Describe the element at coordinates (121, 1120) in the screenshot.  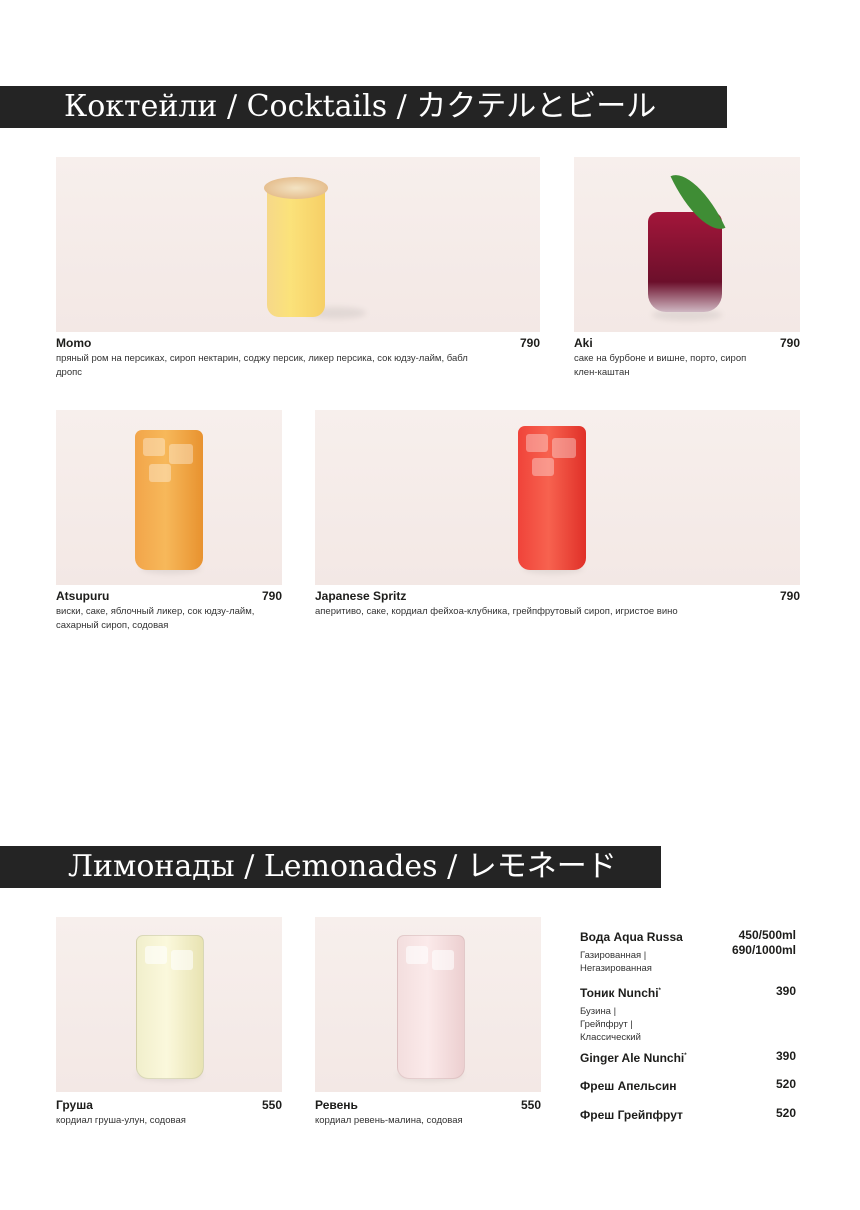
I see `item-description: кордиал груша-улун, содовая` at that location.